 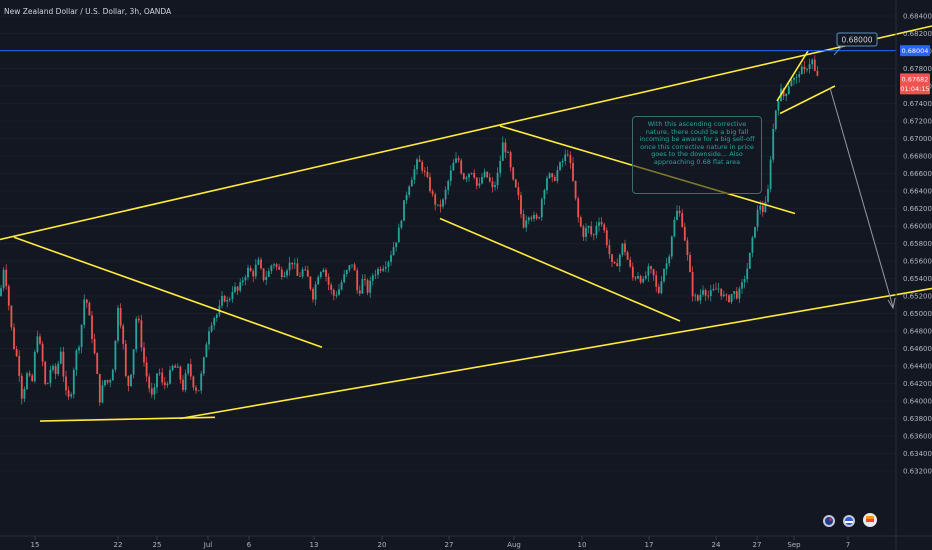 What do you see at coordinates (716, 545) in the screenshot?
I see `time-tick-label: 24` at bounding box center [716, 545].